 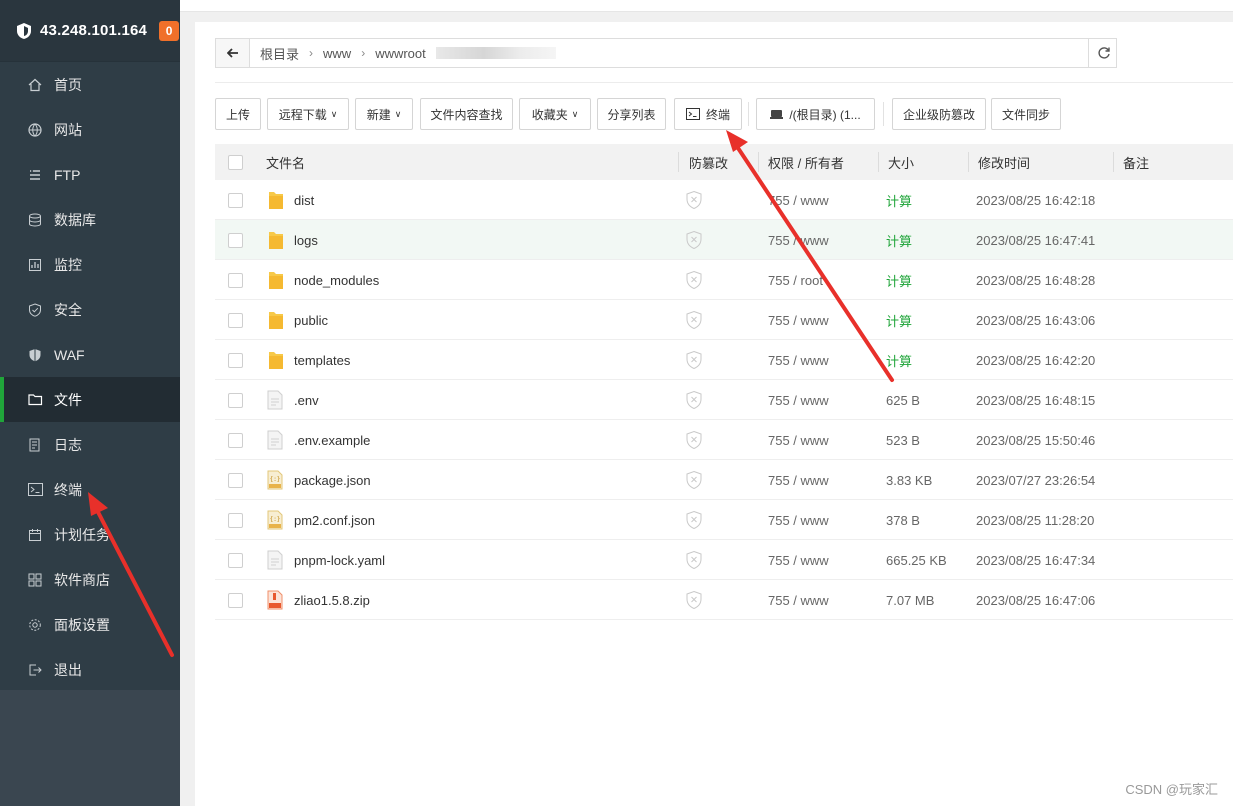 I want to click on table-row: .env 755 / www 625 B 2023/08/25 16:48:15, so click(x=724, y=400).